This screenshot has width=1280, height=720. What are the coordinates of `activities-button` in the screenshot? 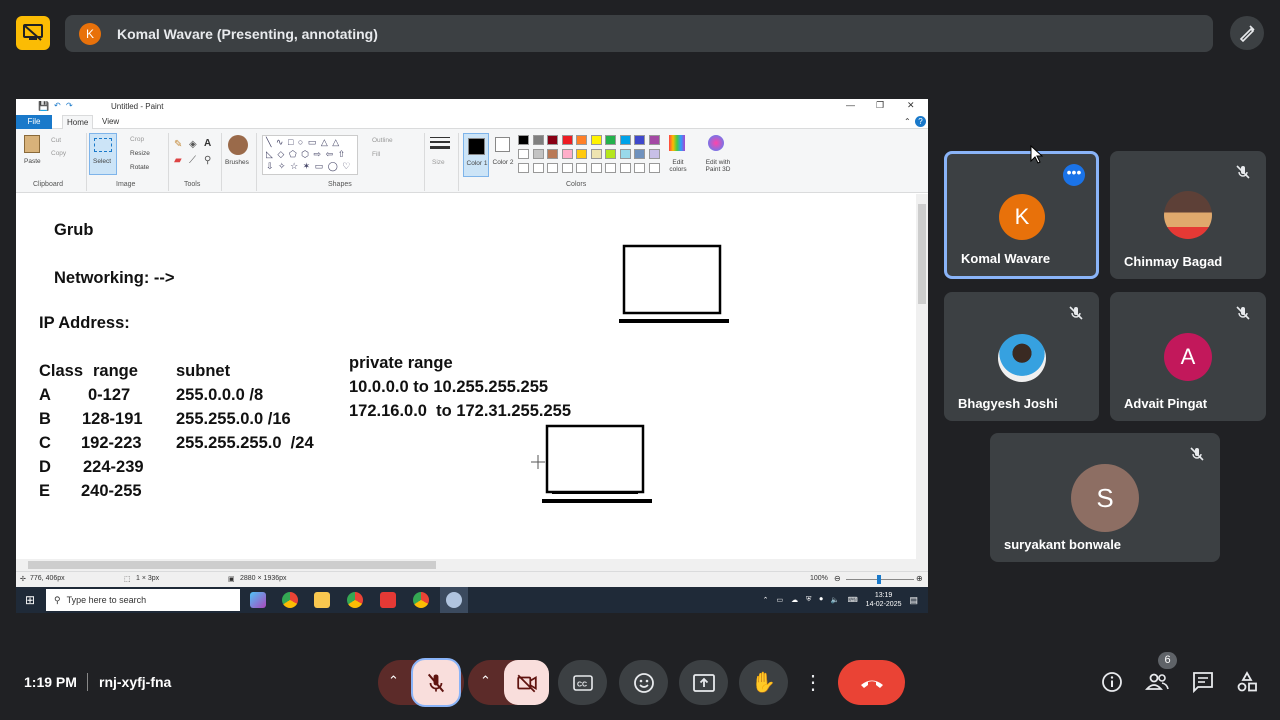 It's located at (1247, 682).